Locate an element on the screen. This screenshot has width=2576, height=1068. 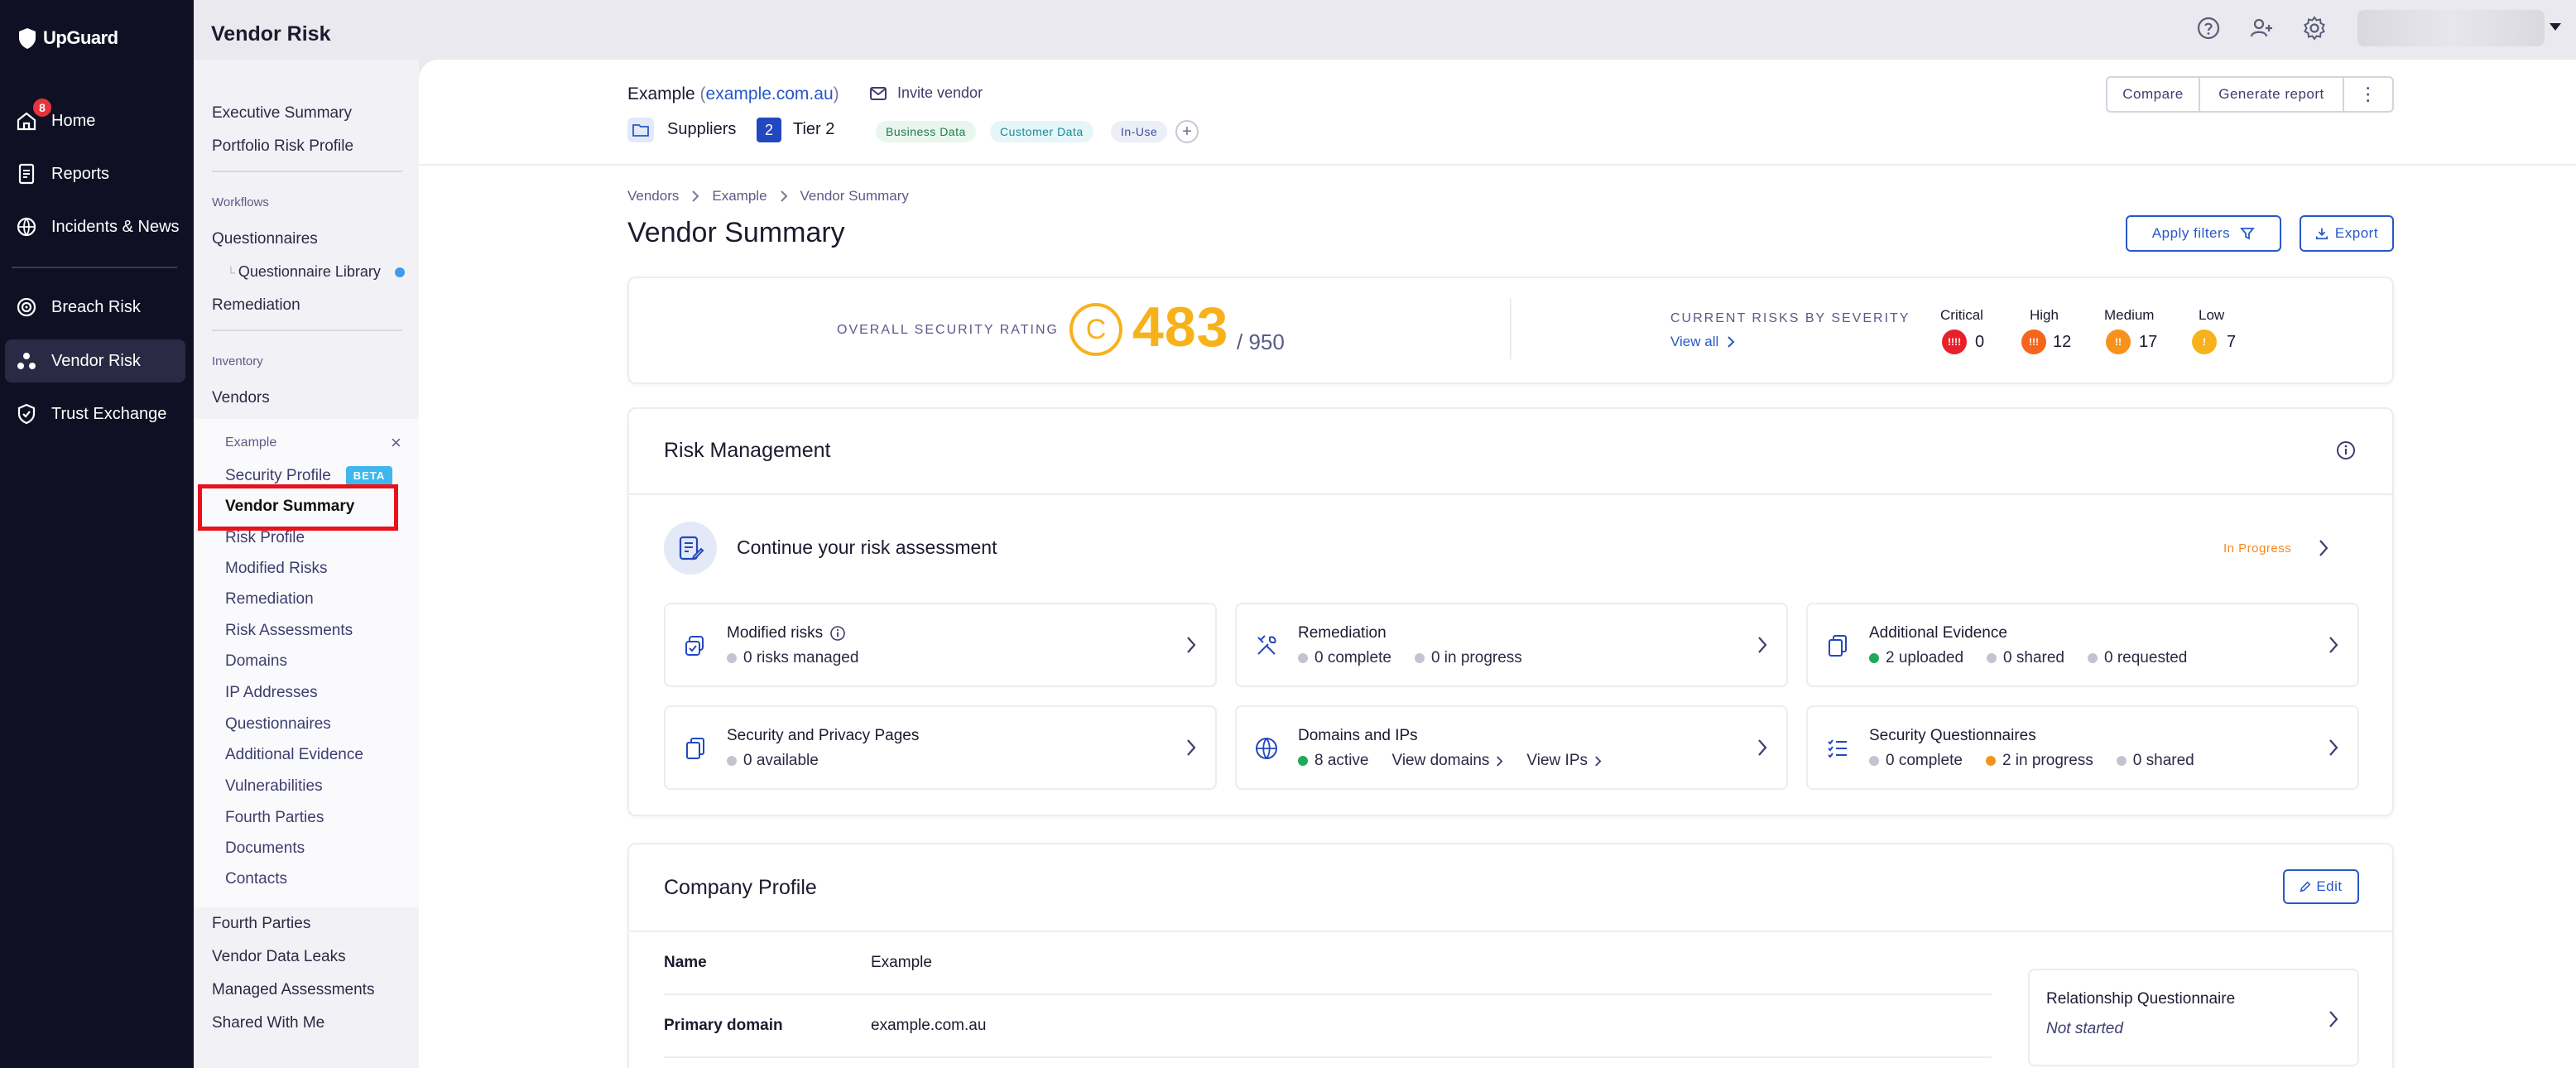
vendor-title: Example (example.com.au) is located at coordinates (733, 94).